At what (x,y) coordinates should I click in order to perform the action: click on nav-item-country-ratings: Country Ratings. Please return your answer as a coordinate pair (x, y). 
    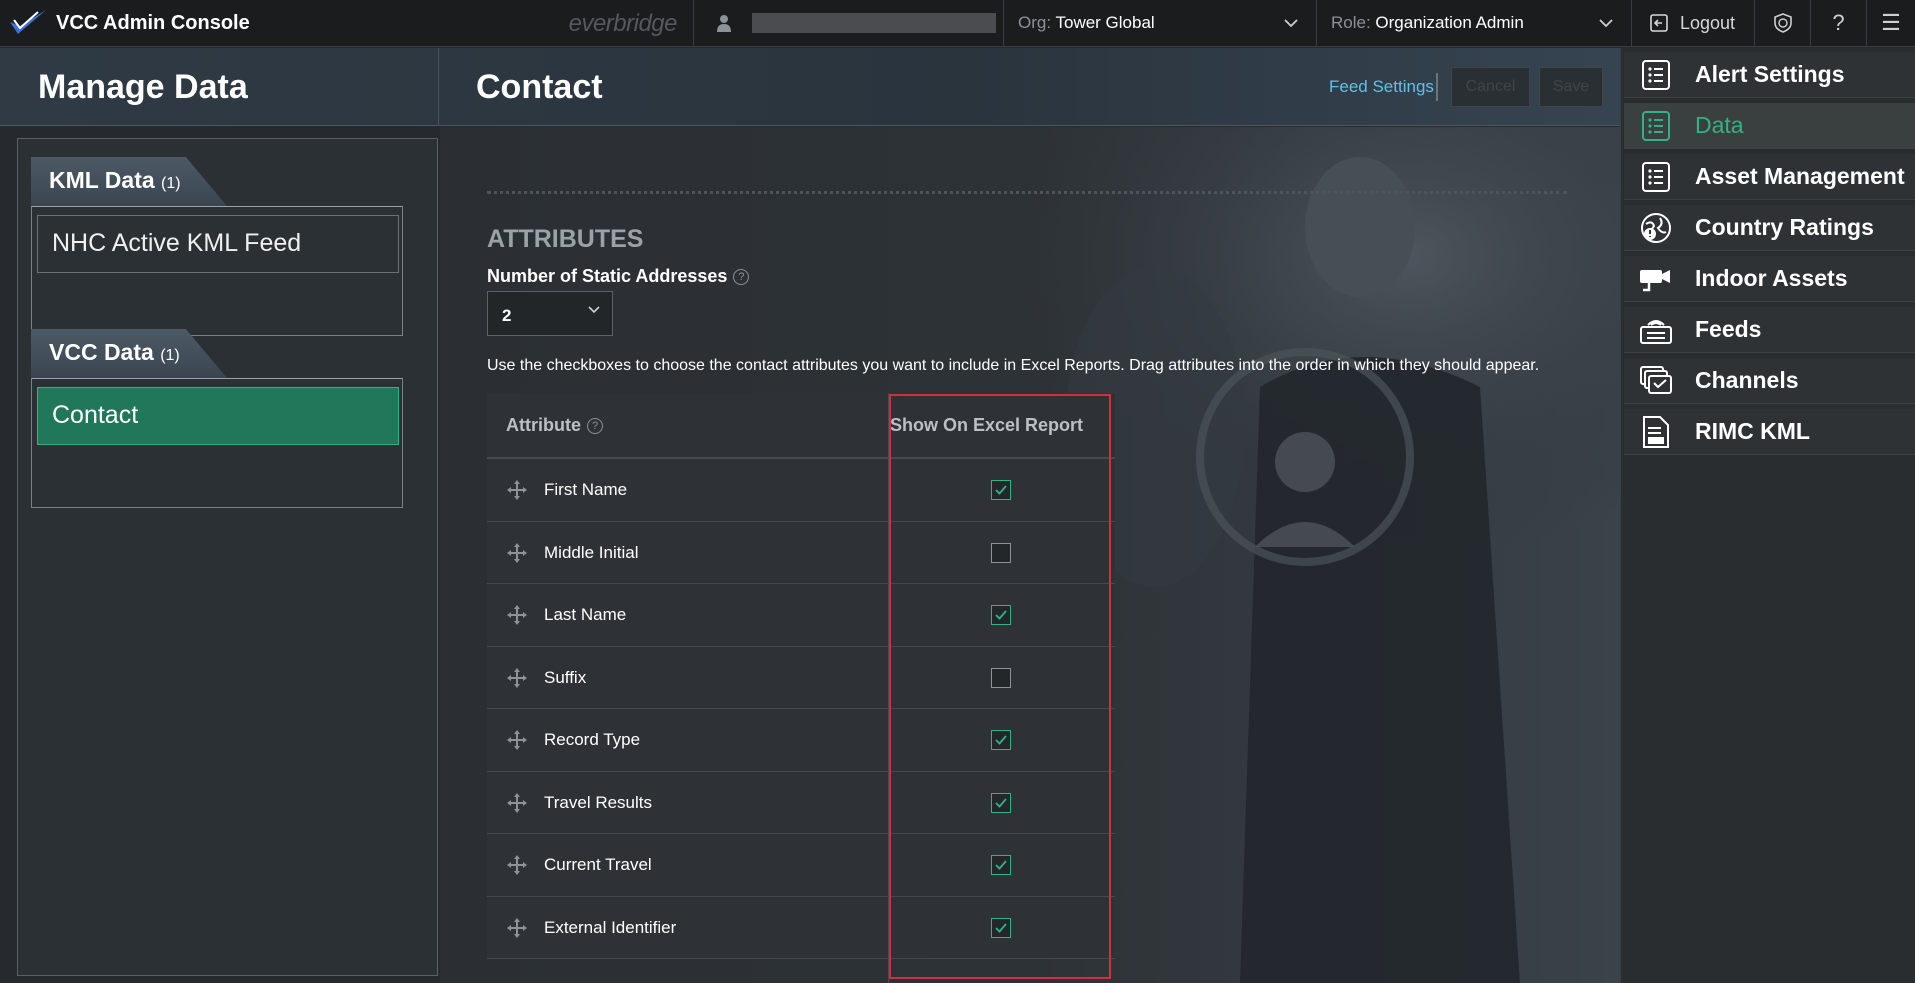
    Looking at the image, I should click on (1769, 228).